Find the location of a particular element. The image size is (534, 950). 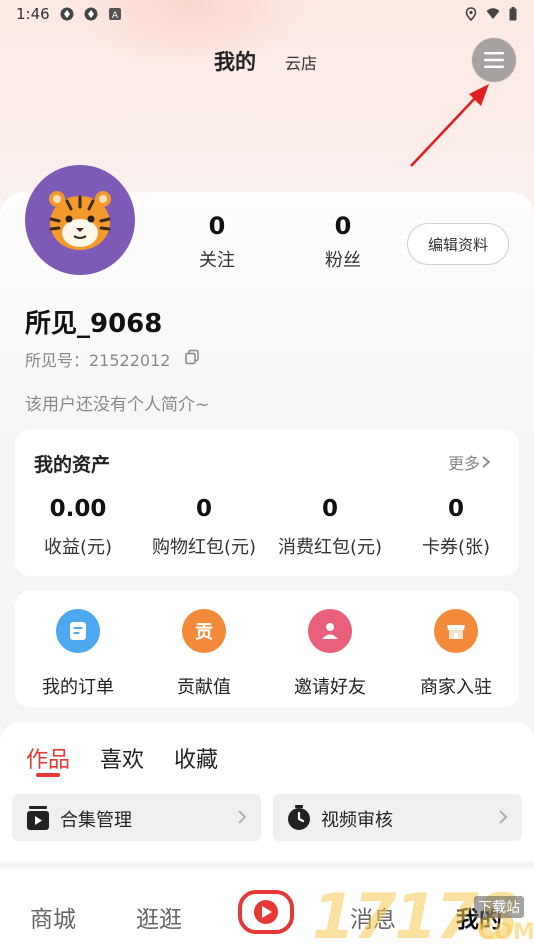

shortcut-merchant-join: 商家入驻 is located at coordinates (456, 654).